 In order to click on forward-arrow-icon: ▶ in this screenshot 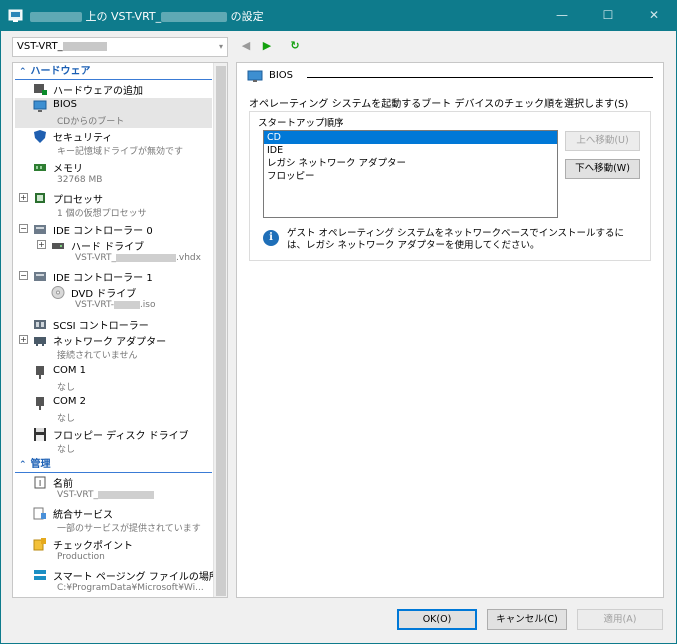, I will do `click(267, 46)`.